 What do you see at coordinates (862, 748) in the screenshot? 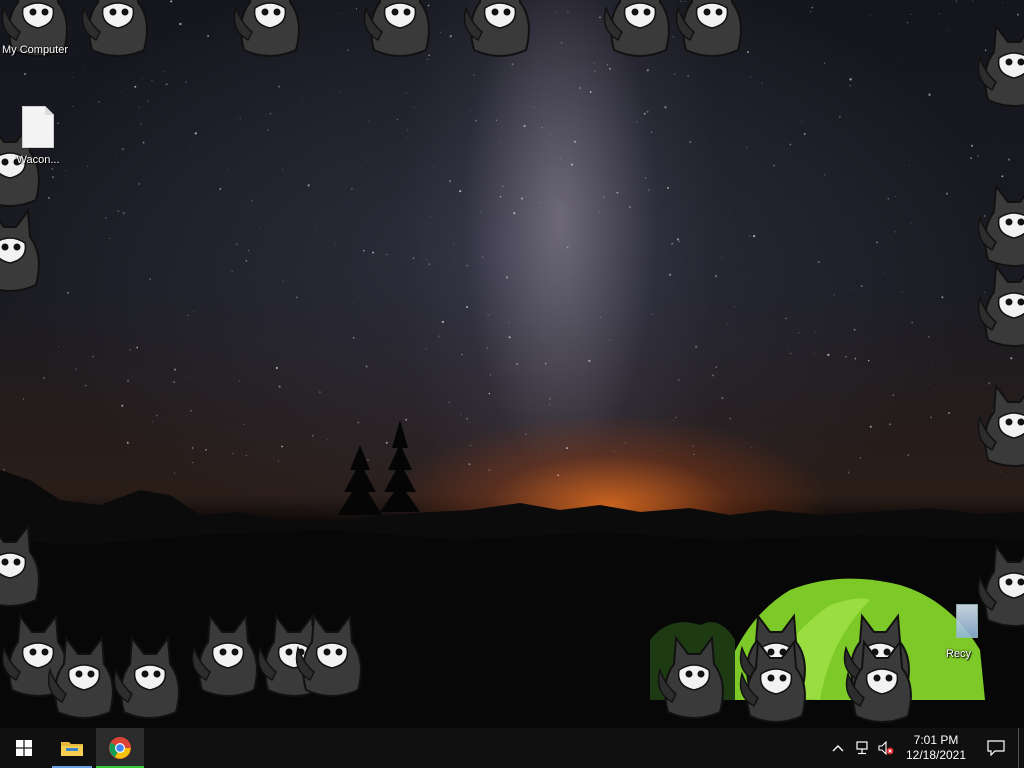
I see `network-icon` at bounding box center [862, 748].